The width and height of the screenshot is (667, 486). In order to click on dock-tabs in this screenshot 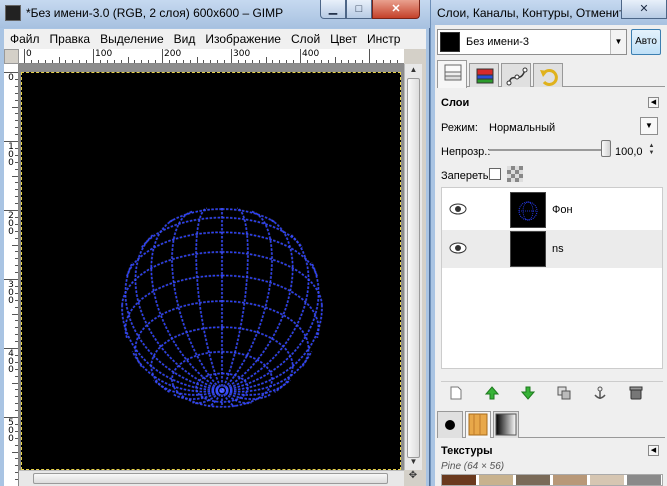, I will do `click(551, 73)`.